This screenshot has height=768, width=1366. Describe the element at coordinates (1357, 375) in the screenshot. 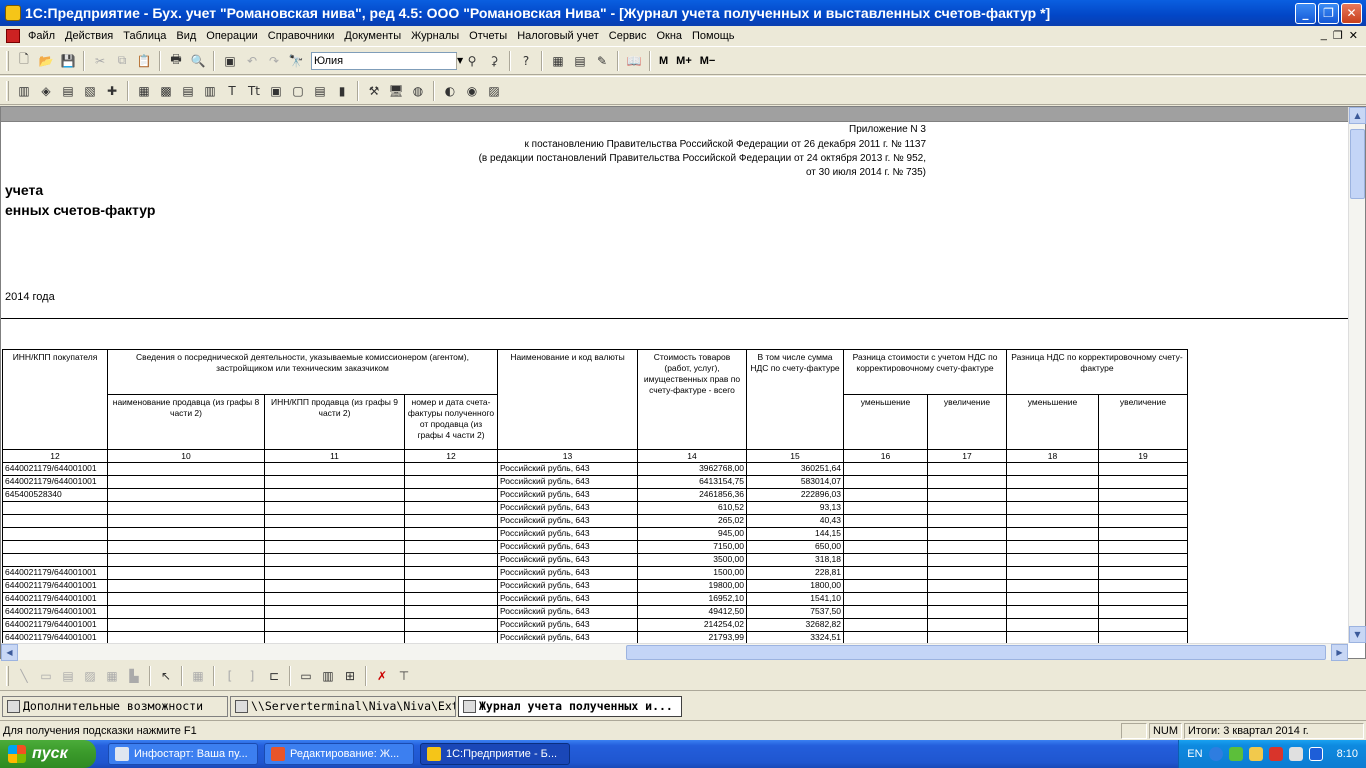

I see `vertical-scrollbar: ▲ ▼` at that location.